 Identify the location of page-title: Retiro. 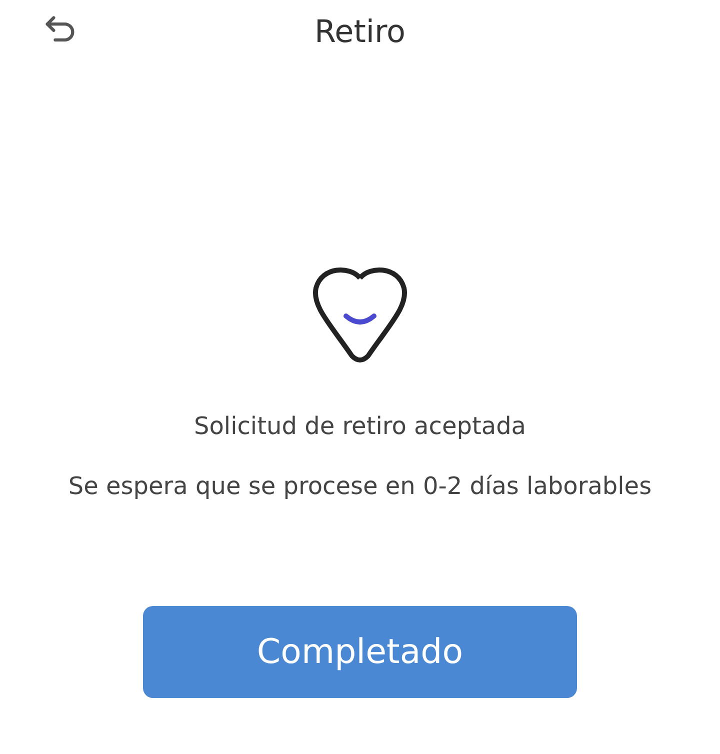
(360, 32).